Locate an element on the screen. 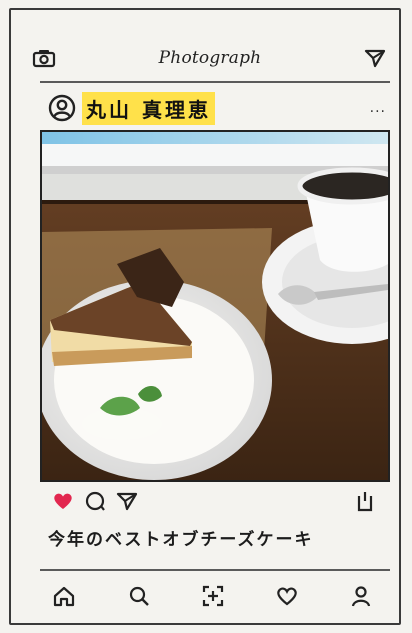 This screenshot has height=633, width=412. profile-icon is located at coordinates (361, 596).